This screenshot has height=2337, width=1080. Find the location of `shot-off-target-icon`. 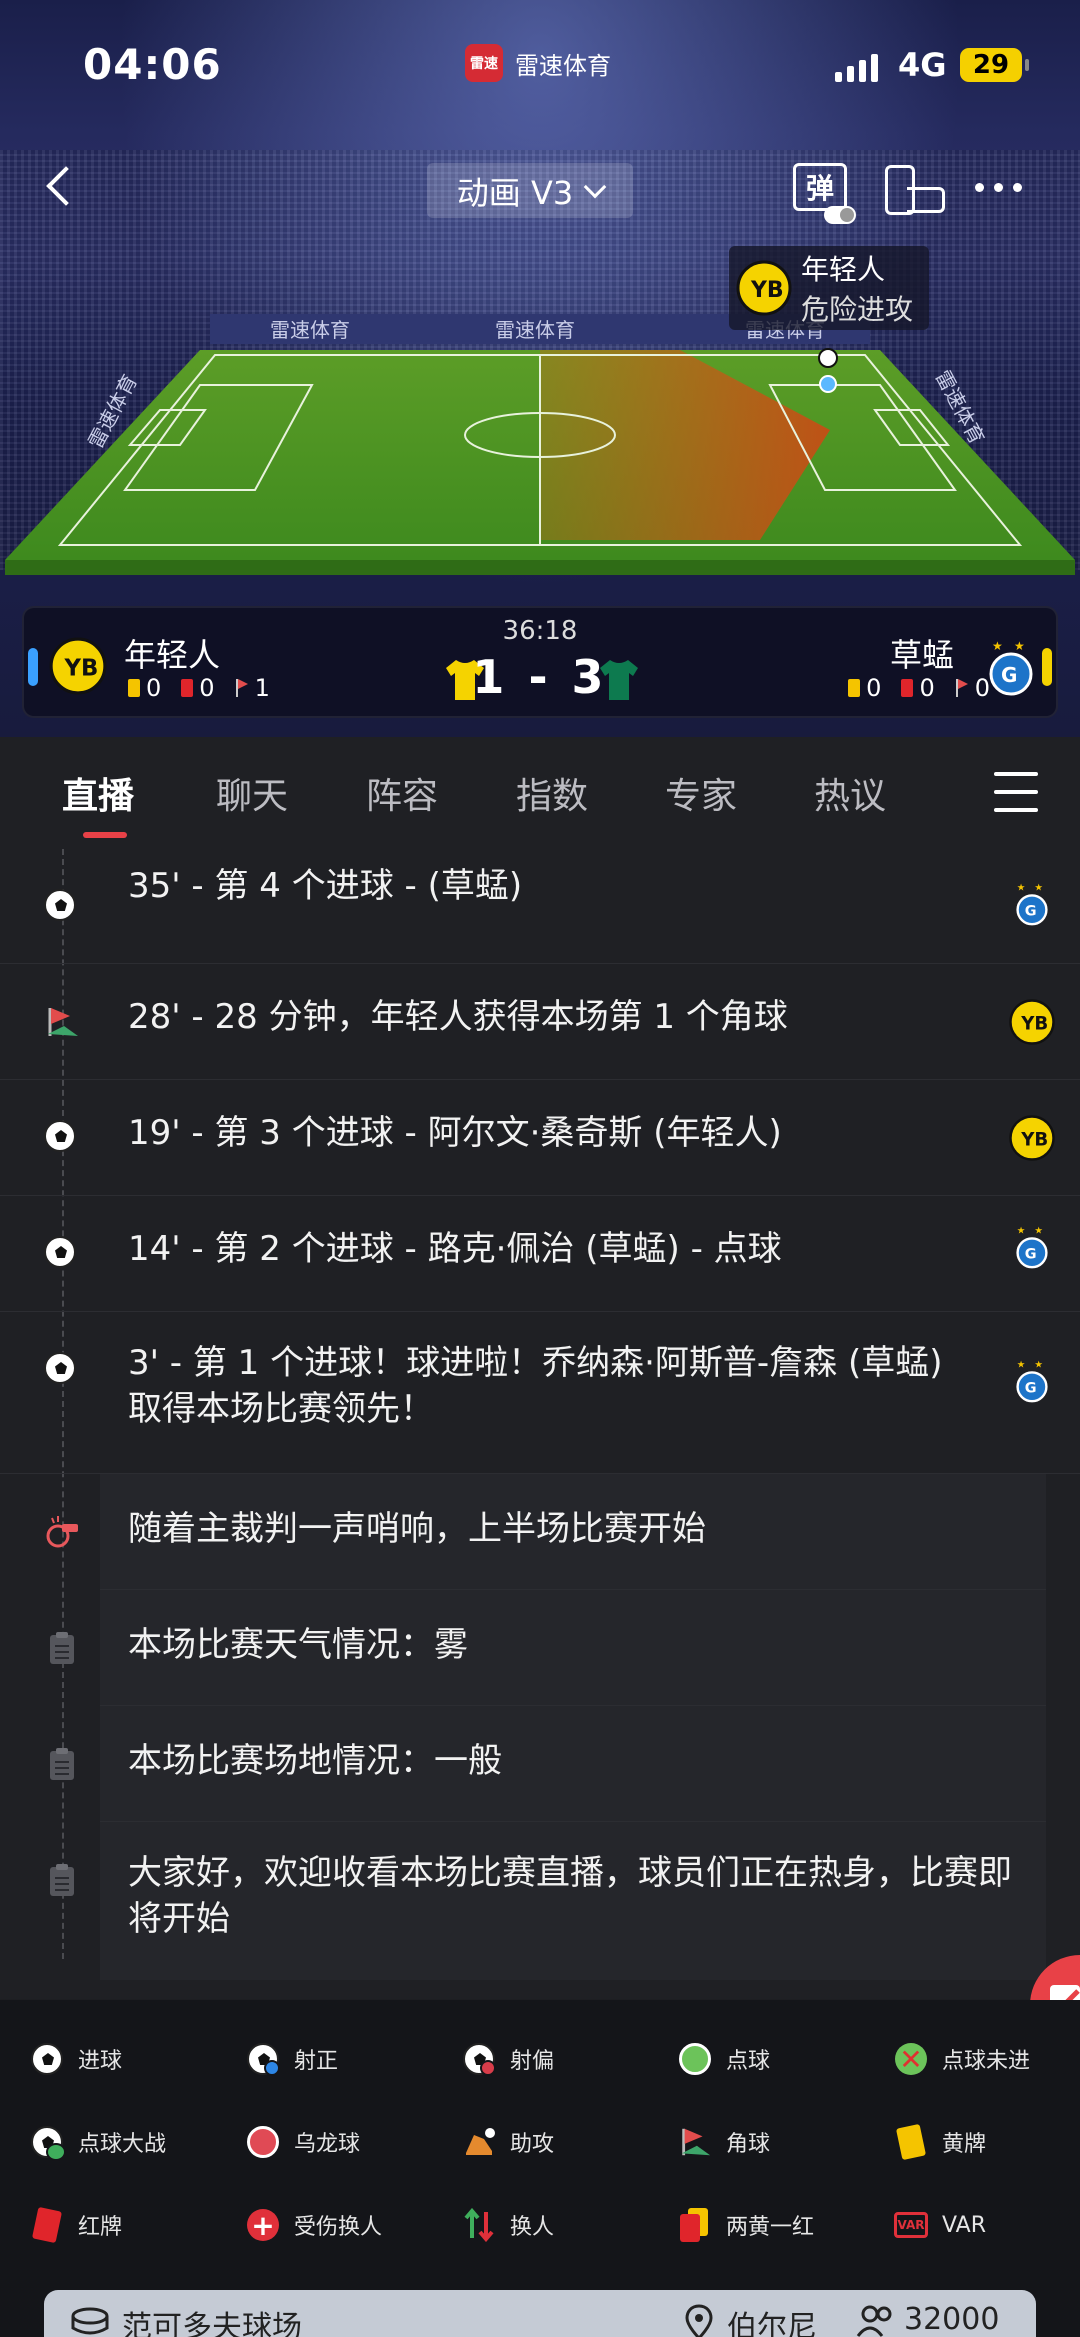

shot-off-target-icon is located at coordinates (479, 2059).